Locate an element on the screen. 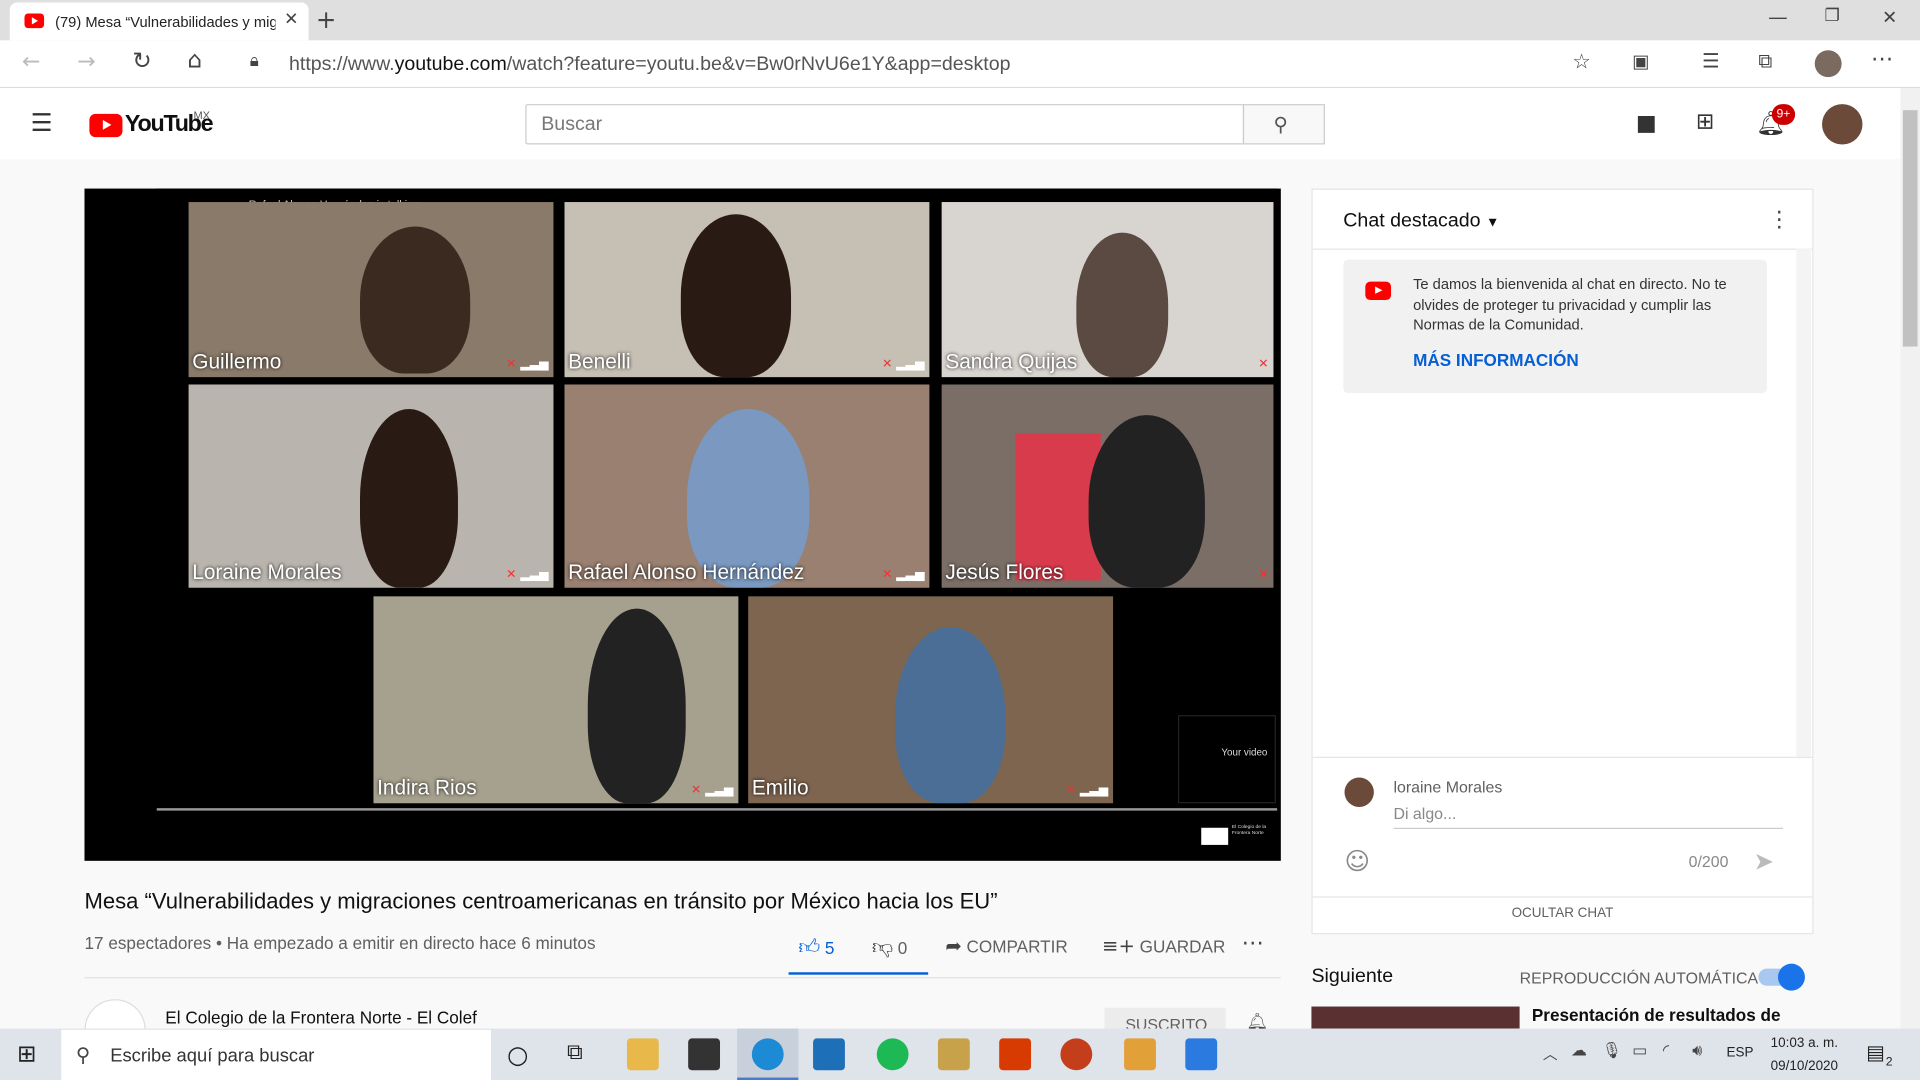 The height and width of the screenshot is (1080, 1920). favorites-icon: ☰ is located at coordinates (1711, 60).